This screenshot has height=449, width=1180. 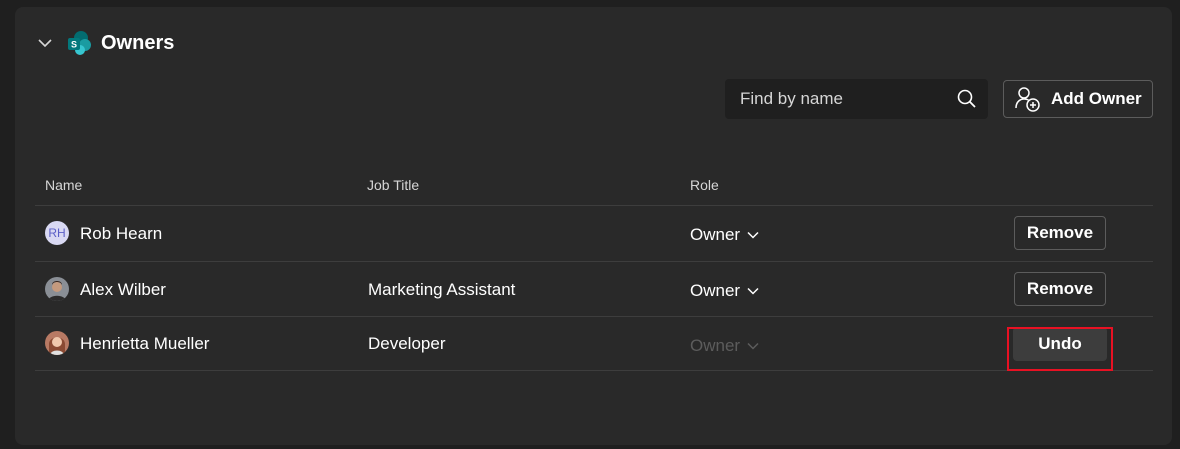 I want to click on add-person-icon, so click(x=1028, y=99).